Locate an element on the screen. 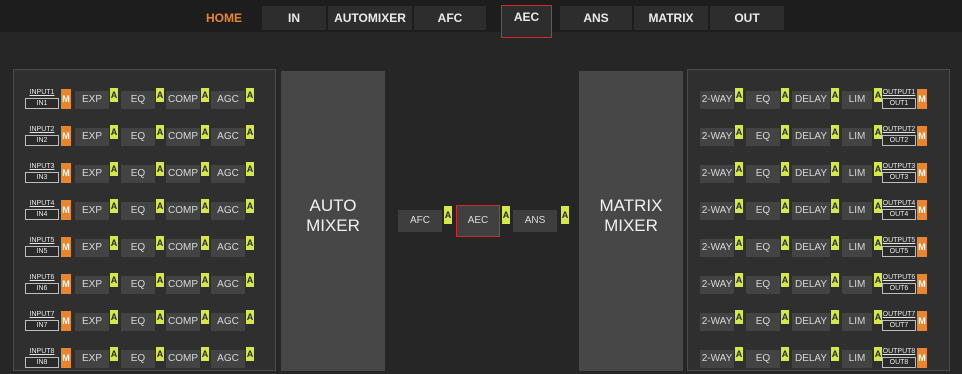 The image size is (962, 374). output-label: OUTPUT5 OUT5 is located at coordinates (899, 247).